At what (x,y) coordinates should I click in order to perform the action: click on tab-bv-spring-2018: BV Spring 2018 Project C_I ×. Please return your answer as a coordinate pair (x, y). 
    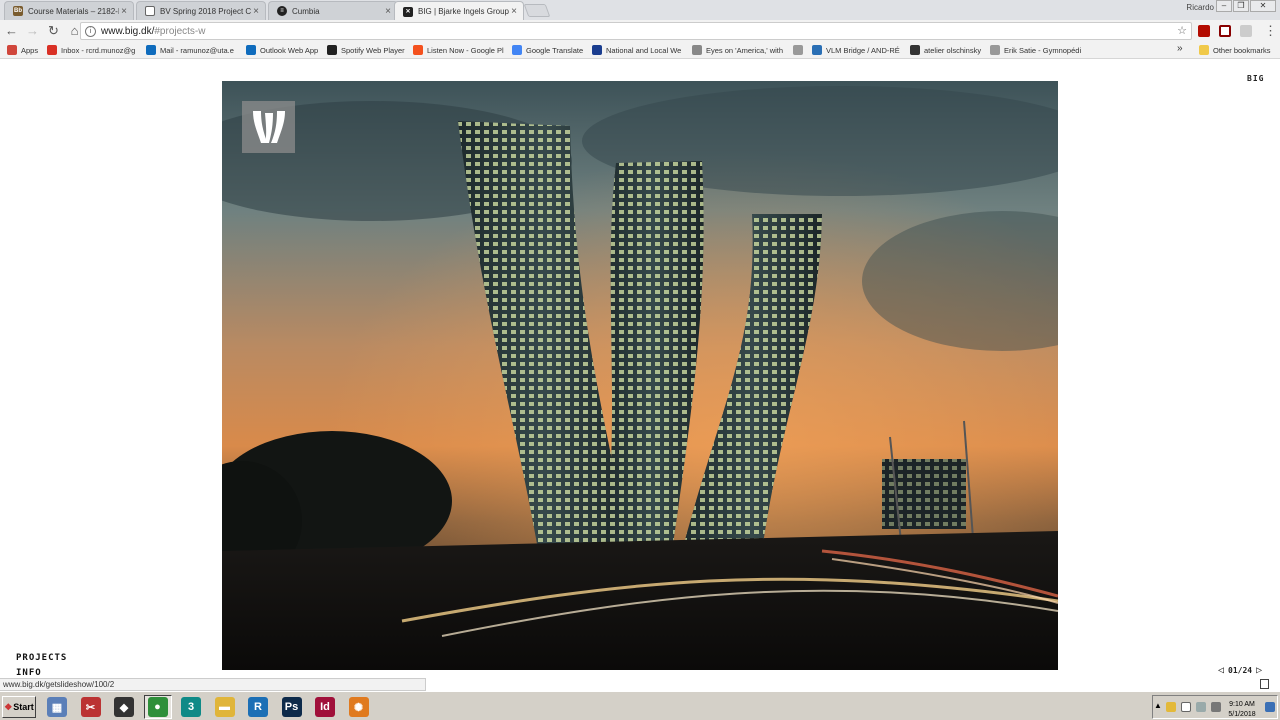
    Looking at the image, I should click on (201, 10).